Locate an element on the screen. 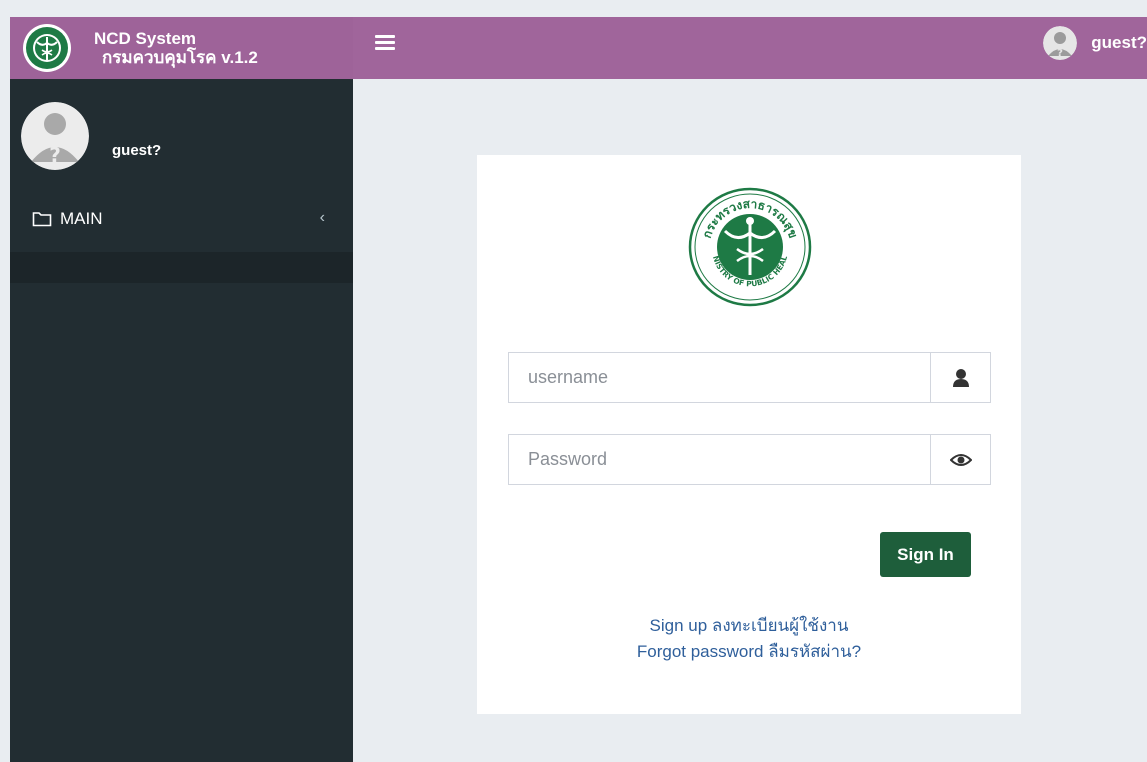 This screenshot has height=762, width=1147. folder-icon is located at coordinates (42, 219).